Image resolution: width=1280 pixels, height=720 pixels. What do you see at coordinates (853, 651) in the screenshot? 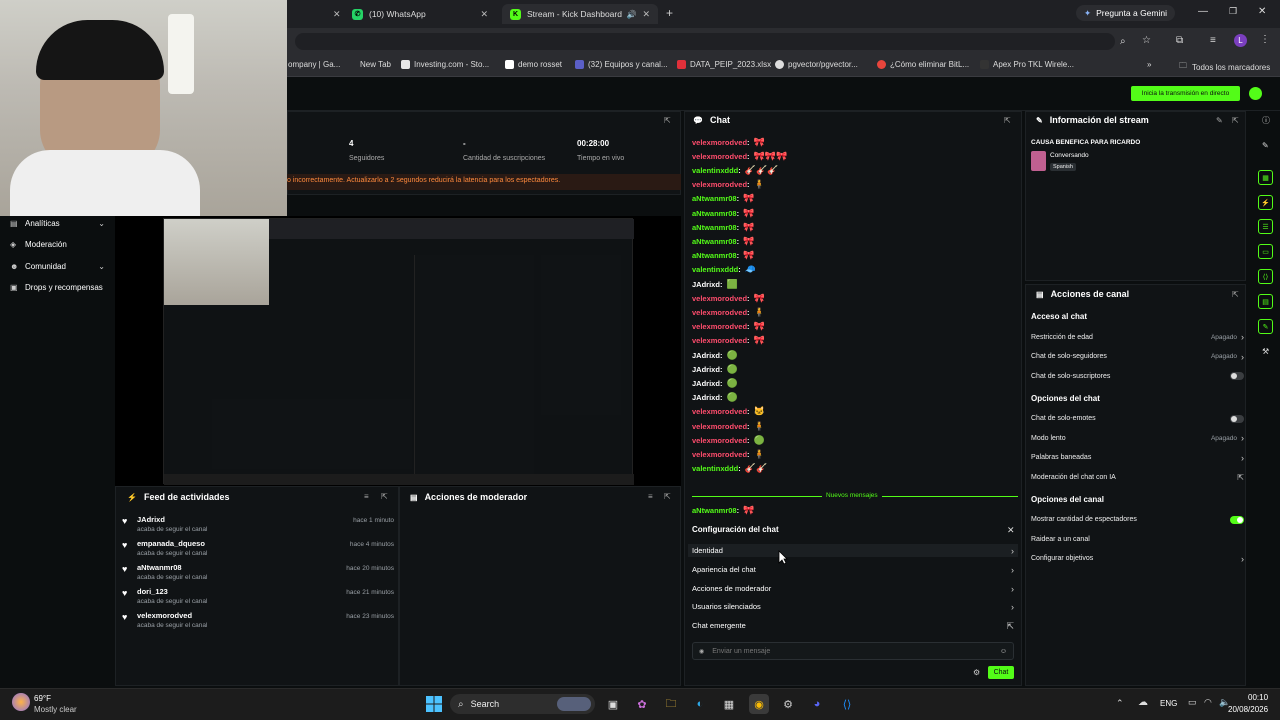
I see `chat-input: ◉ Enviar un mensaje ☺` at bounding box center [853, 651].